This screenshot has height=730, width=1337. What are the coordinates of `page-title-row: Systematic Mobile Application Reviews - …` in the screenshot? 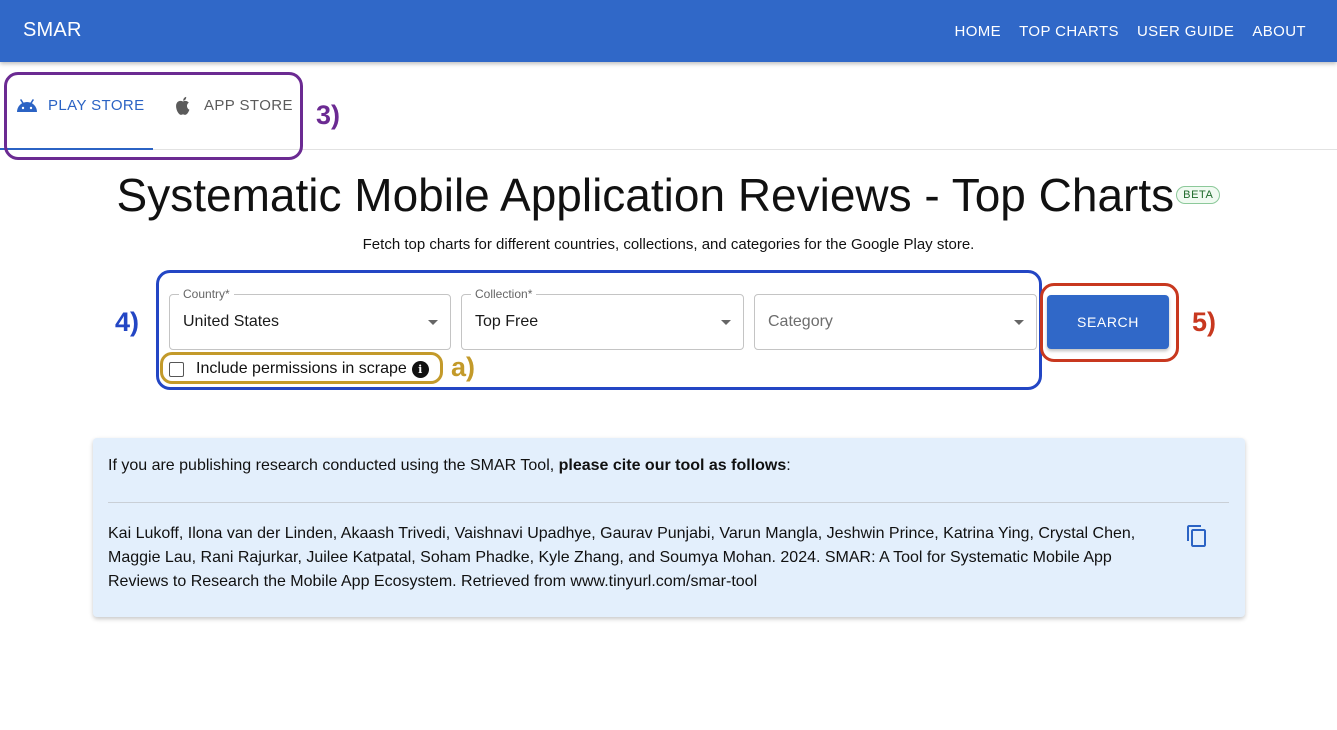 It's located at (668, 195).